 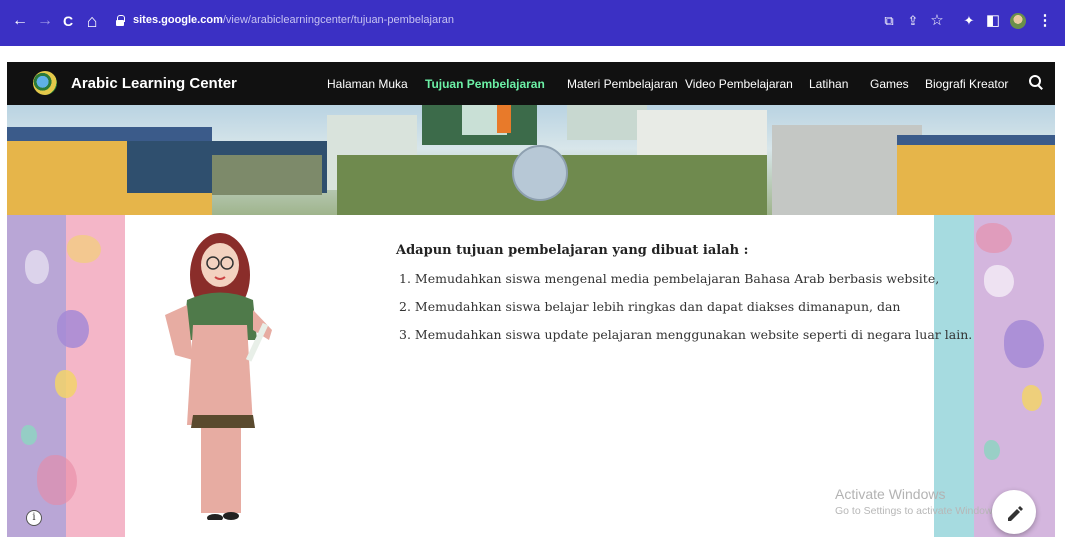 I want to click on nav-latihan: Latihan, so click(x=828, y=84).